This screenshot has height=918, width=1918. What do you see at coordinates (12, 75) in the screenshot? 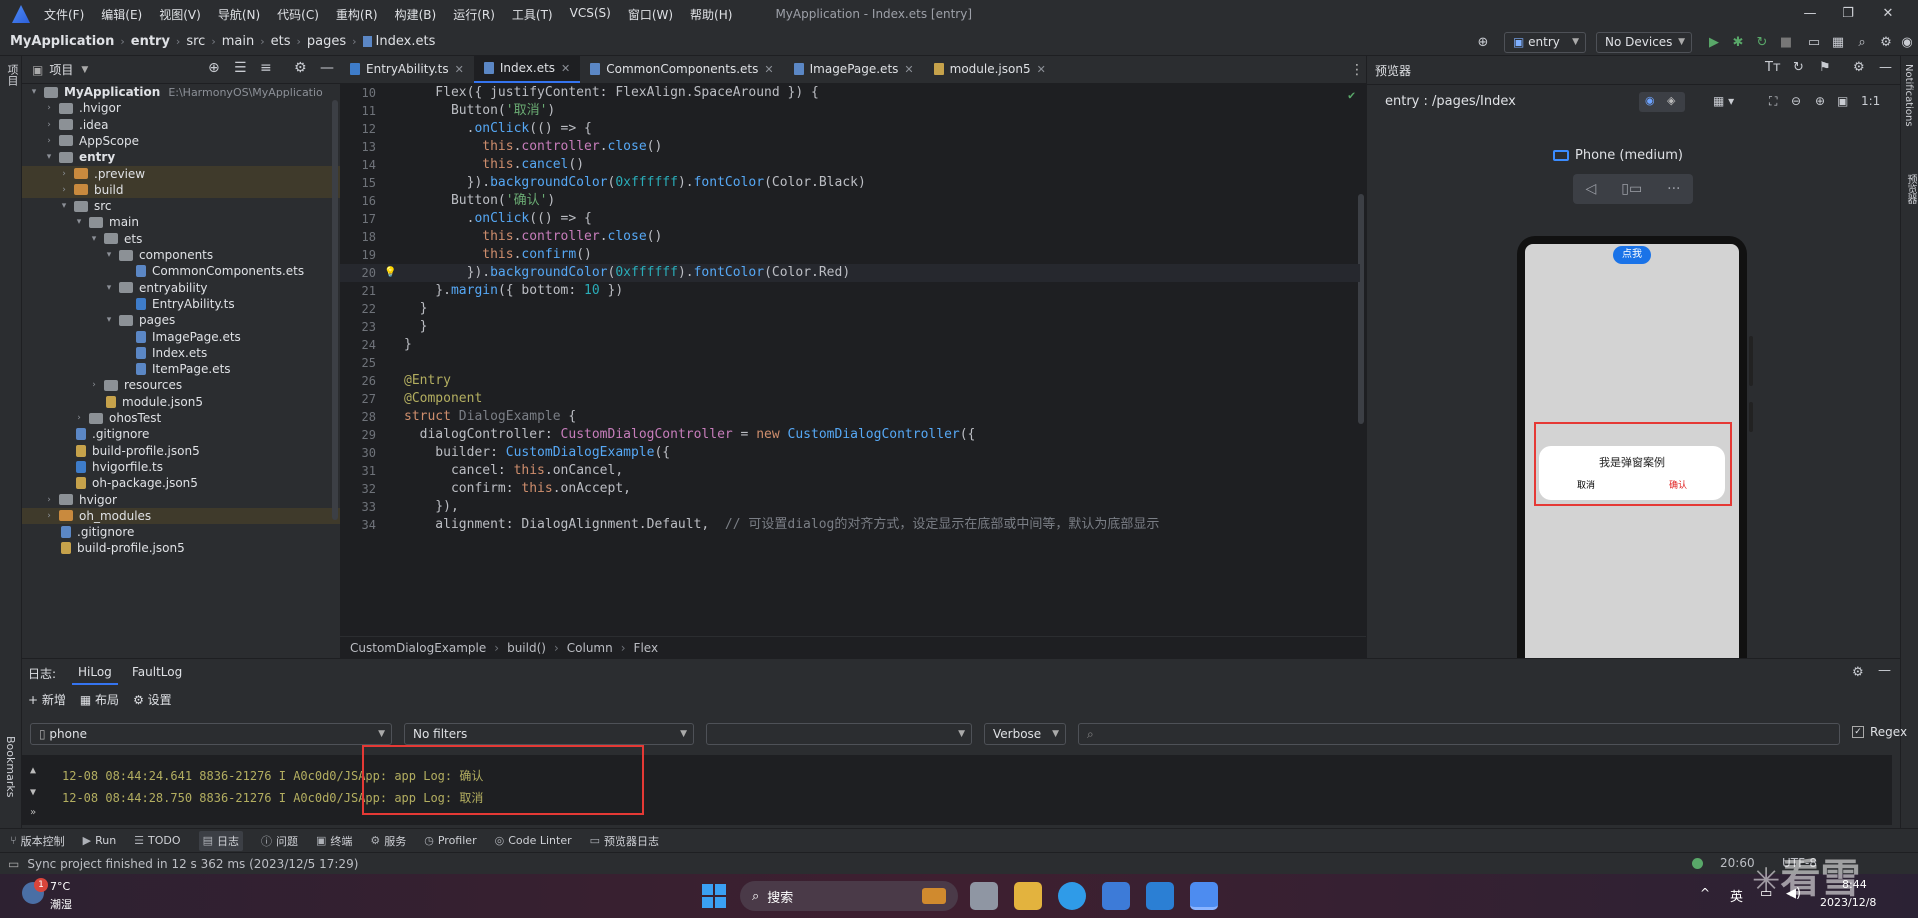
I see `project-tool-label: 项目` at bounding box center [12, 75].